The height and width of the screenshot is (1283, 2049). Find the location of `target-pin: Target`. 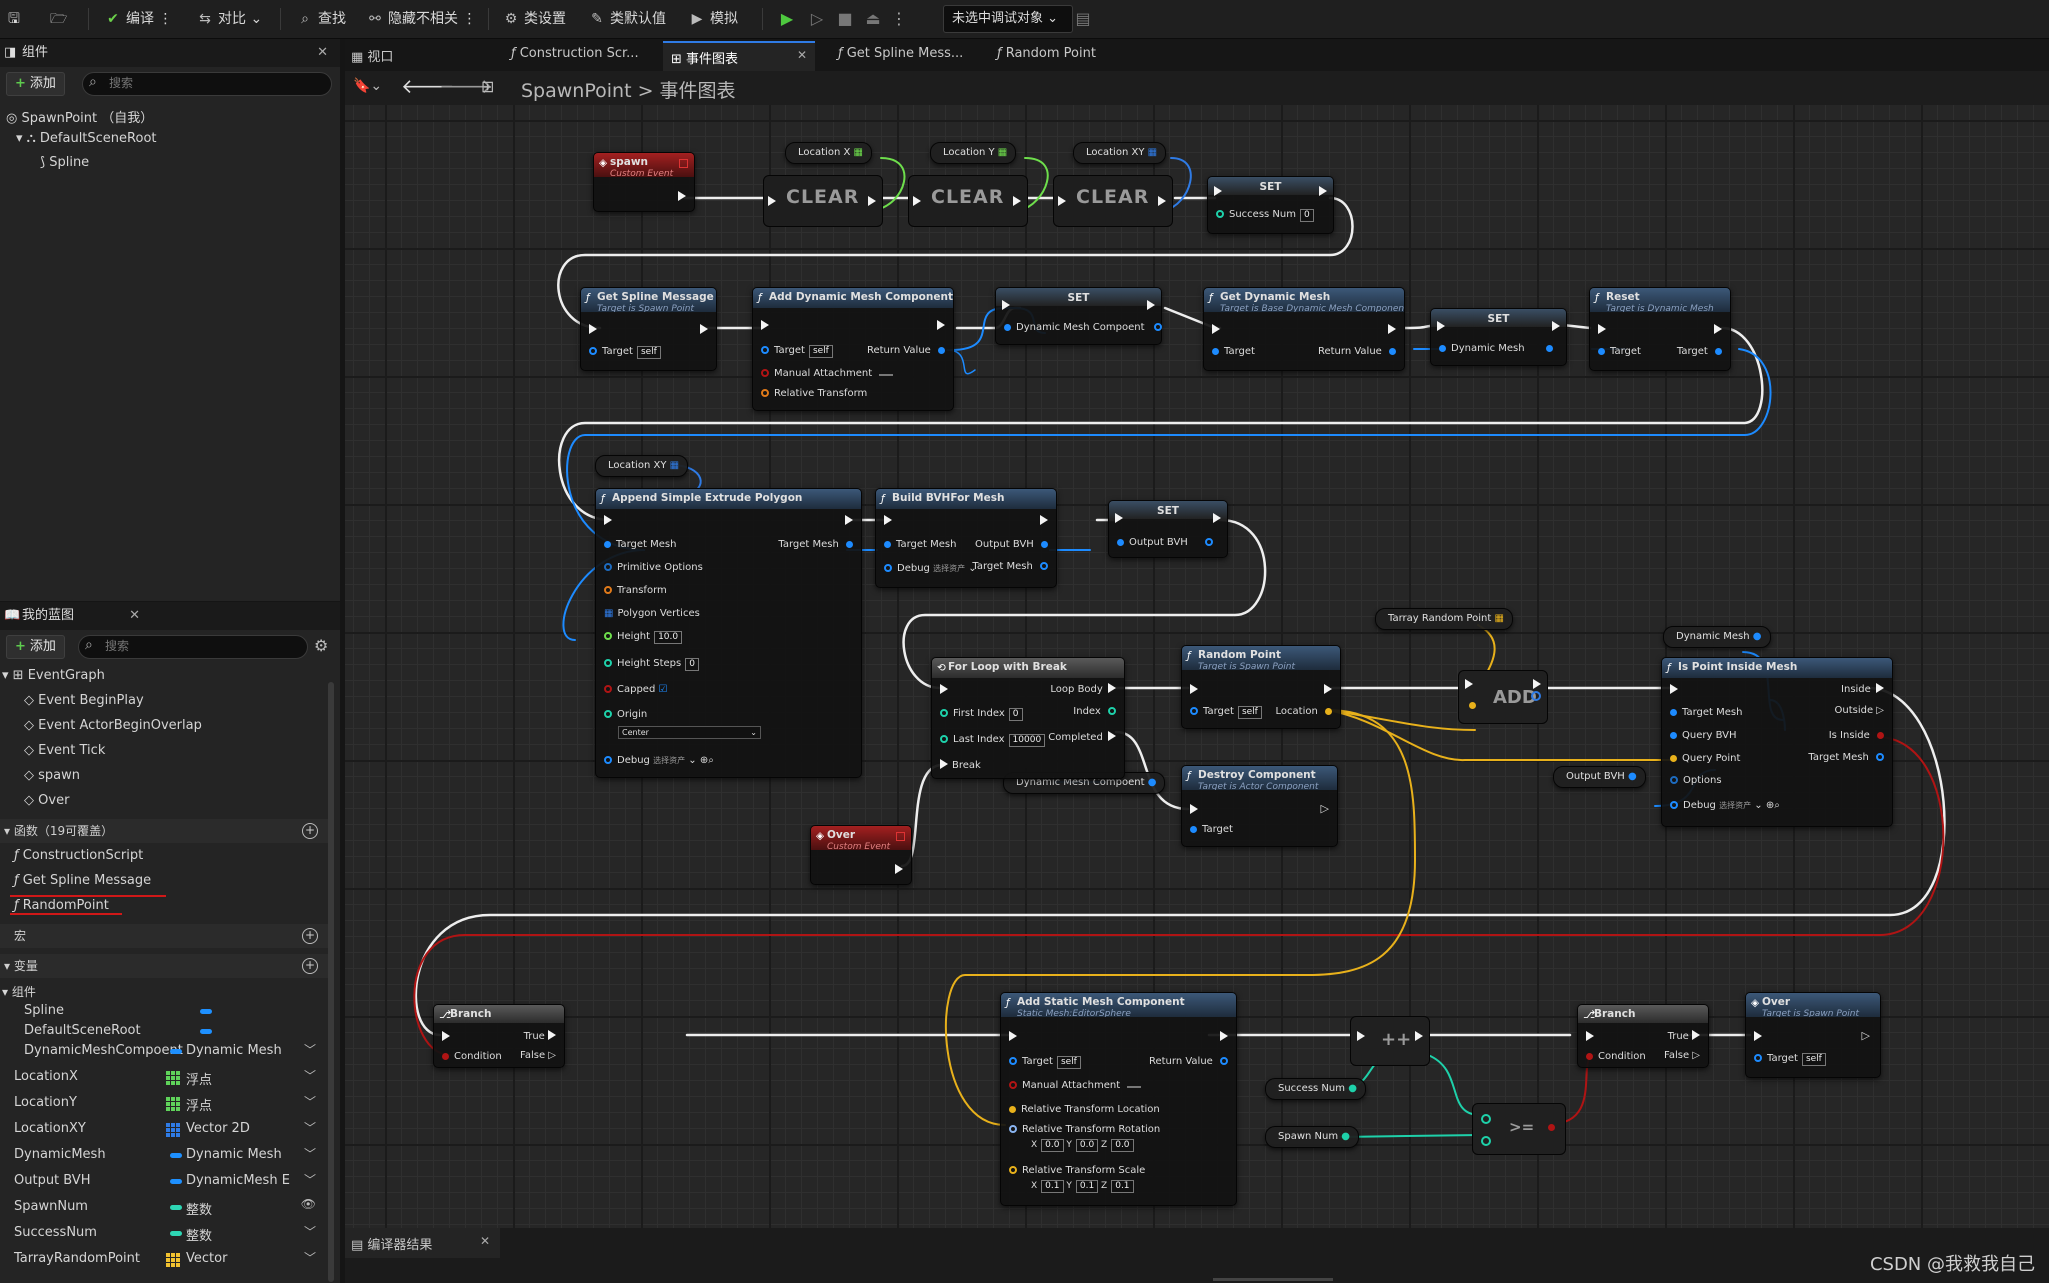

target-pin: Target is located at coordinates (1233, 351).